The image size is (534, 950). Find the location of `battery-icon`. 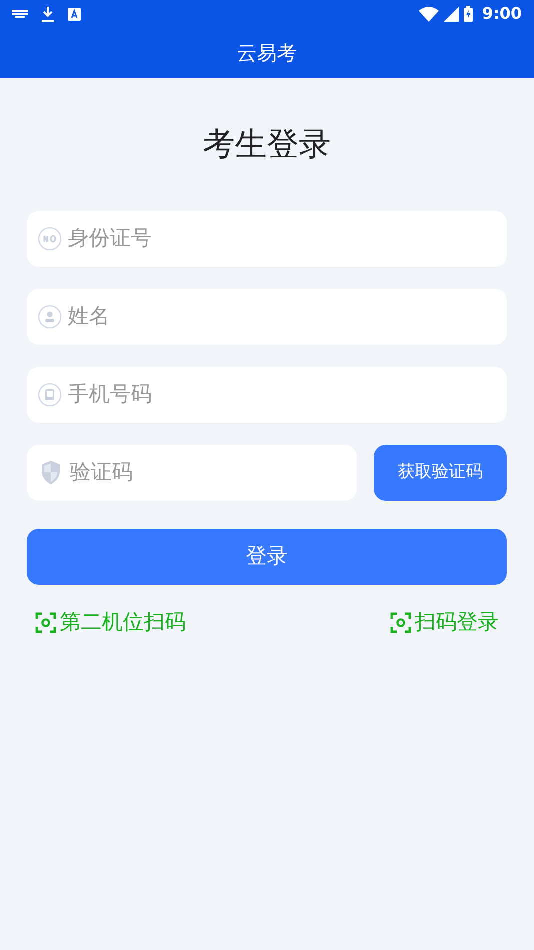

battery-icon is located at coordinates (469, 14).